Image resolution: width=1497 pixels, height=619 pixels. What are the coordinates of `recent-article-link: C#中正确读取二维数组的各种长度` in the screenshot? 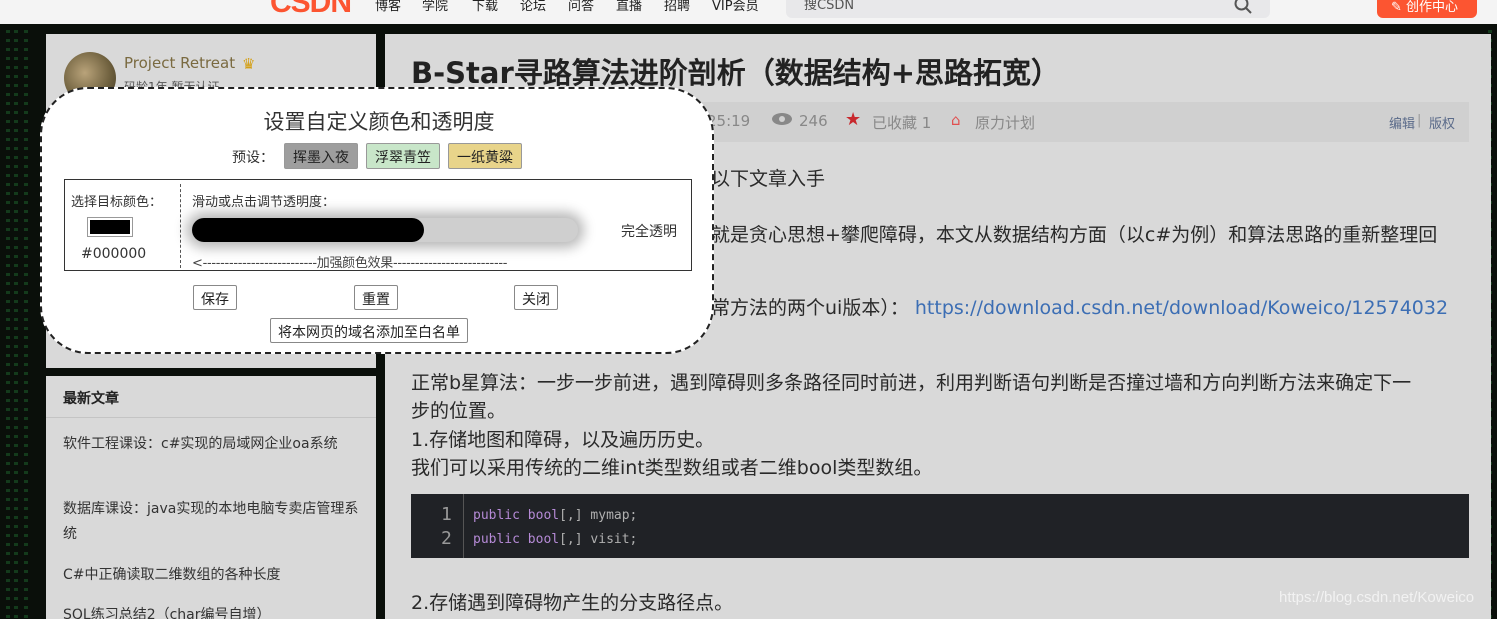 It's located at (213, 575).